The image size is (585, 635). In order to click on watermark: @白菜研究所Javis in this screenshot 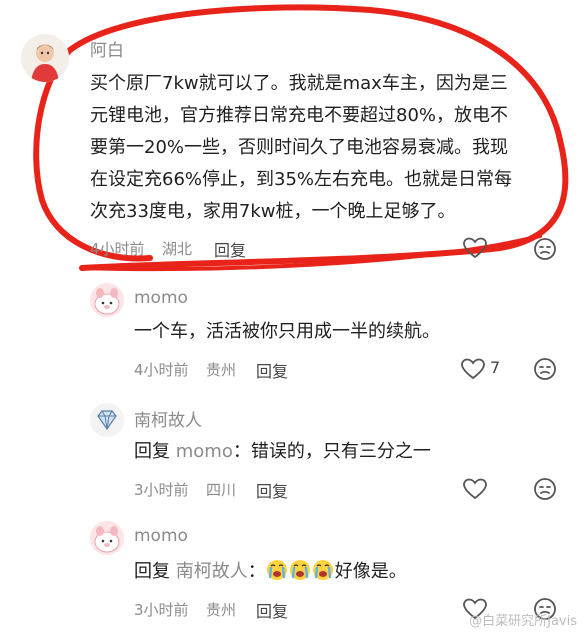, I will do `click(523, 621)`.